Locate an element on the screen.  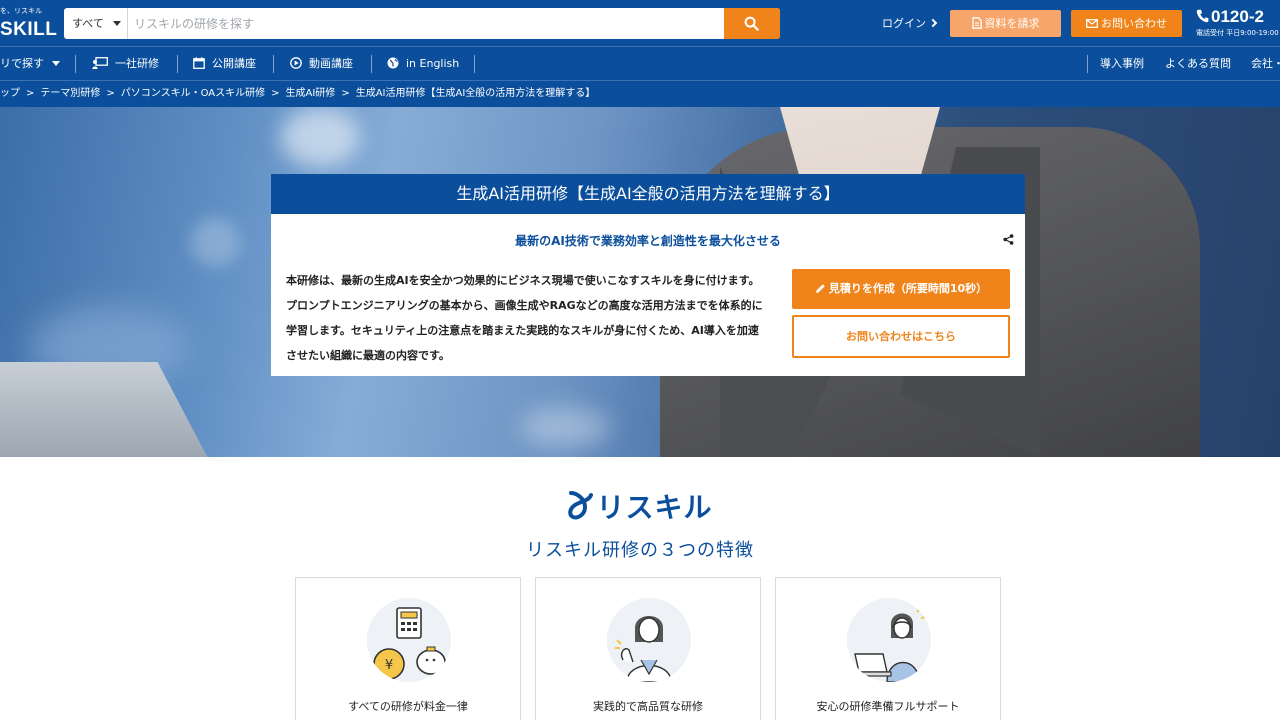
nav-item-faq: よくある質問 is located at coordinates (1198, 63).